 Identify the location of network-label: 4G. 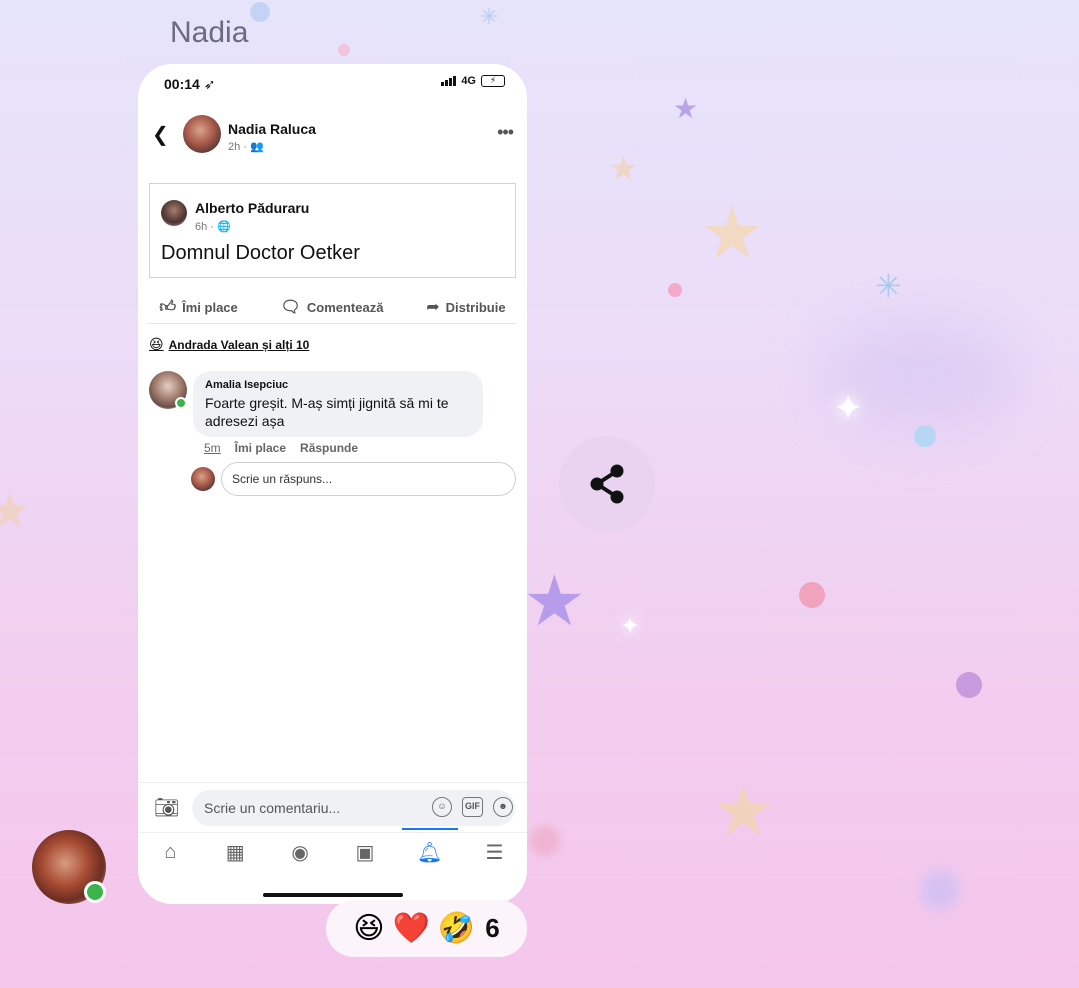
(468, 81).